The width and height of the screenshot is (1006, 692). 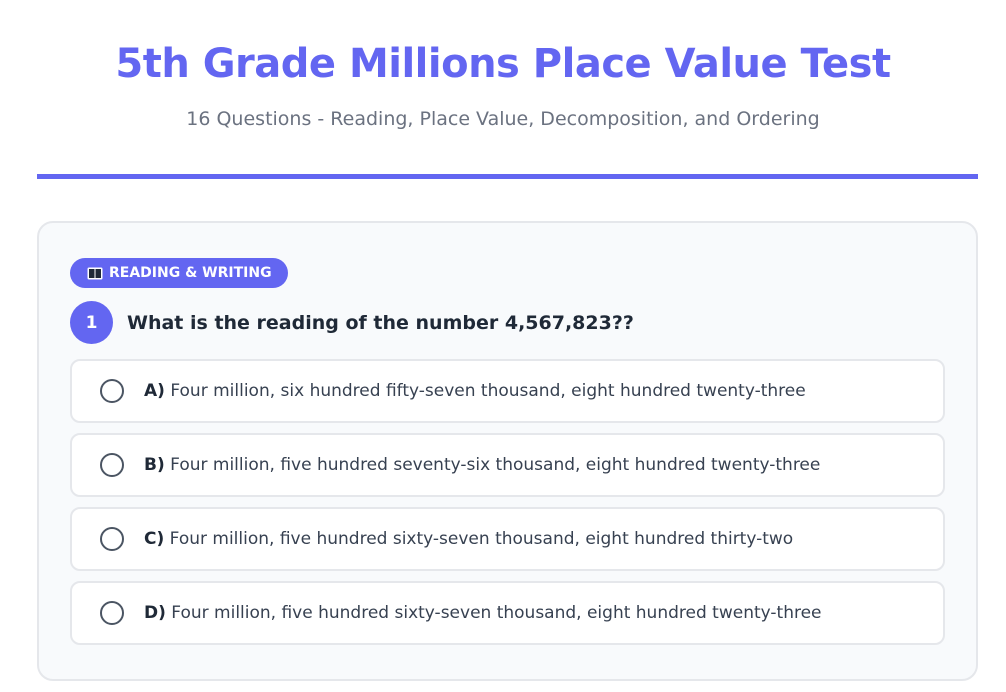 I want to click on radio-button-d, so click(x=112, y=613).